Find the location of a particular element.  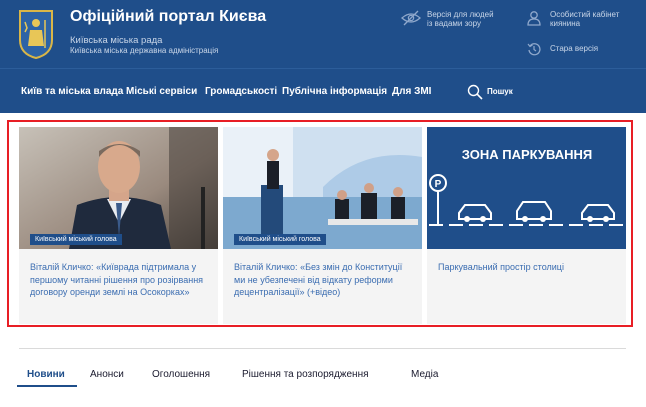

parking-zone-image-text: ЗОНА ПАРКУВАННЯ is located at coordinates (527, 154).